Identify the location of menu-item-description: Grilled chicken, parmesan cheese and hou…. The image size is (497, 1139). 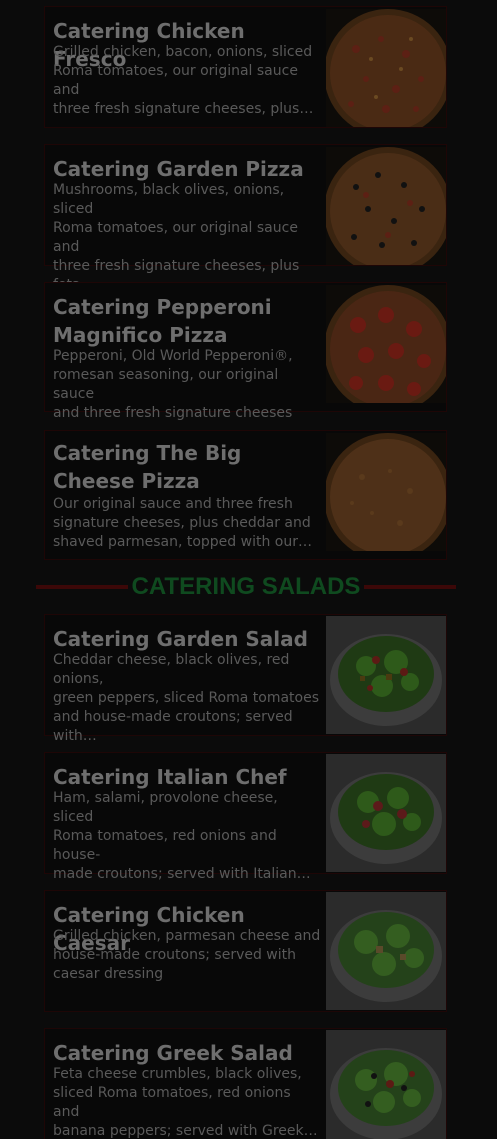
(187, 955).